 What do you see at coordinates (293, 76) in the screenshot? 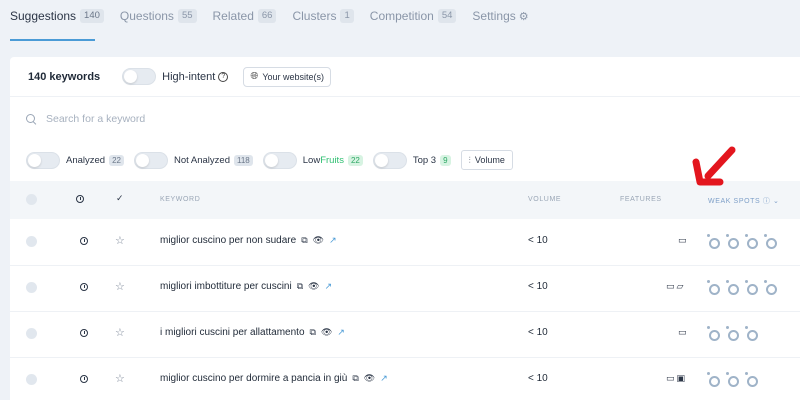
I see `website-button-label: Your website(s)` at bounding box center [293, 76].